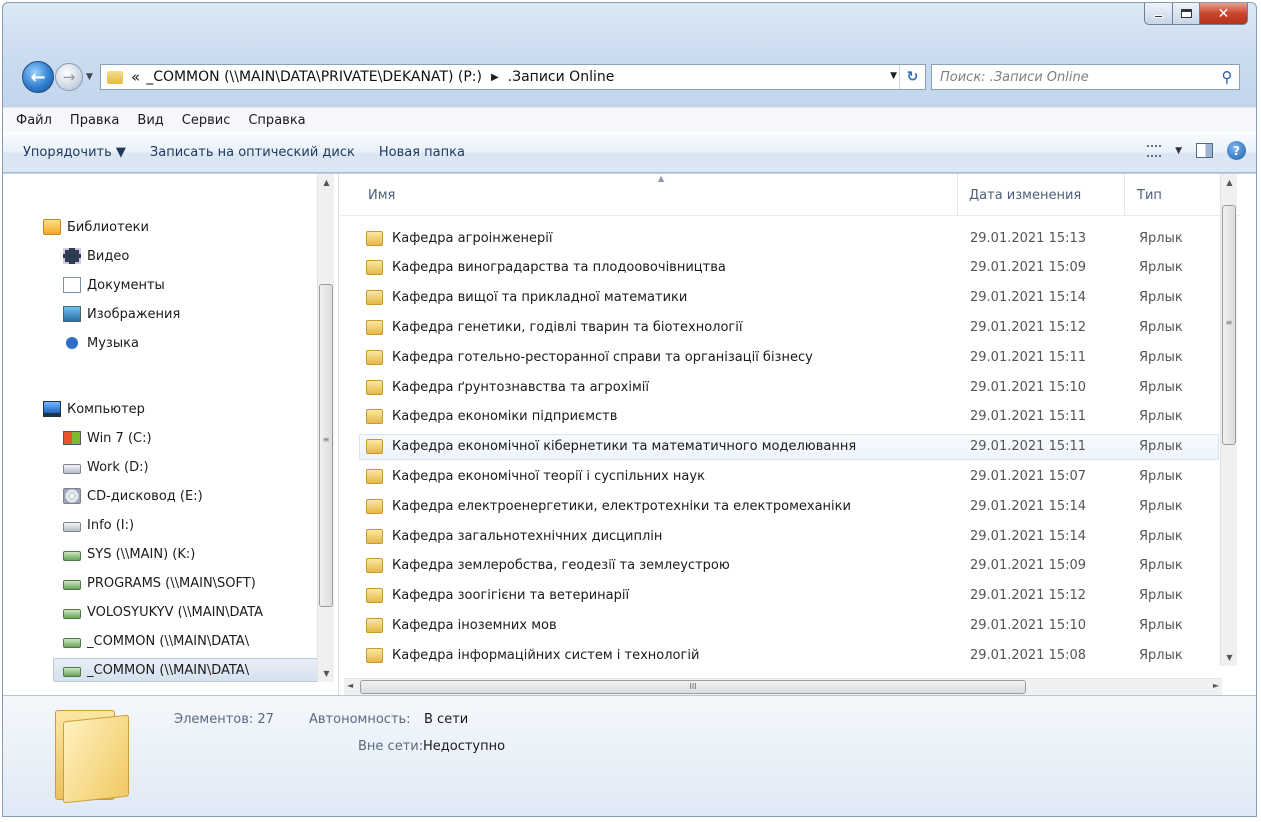  Describe the element at coordinates (72, 496) in the screenshot. I see `cd-drive-icon` at that location.